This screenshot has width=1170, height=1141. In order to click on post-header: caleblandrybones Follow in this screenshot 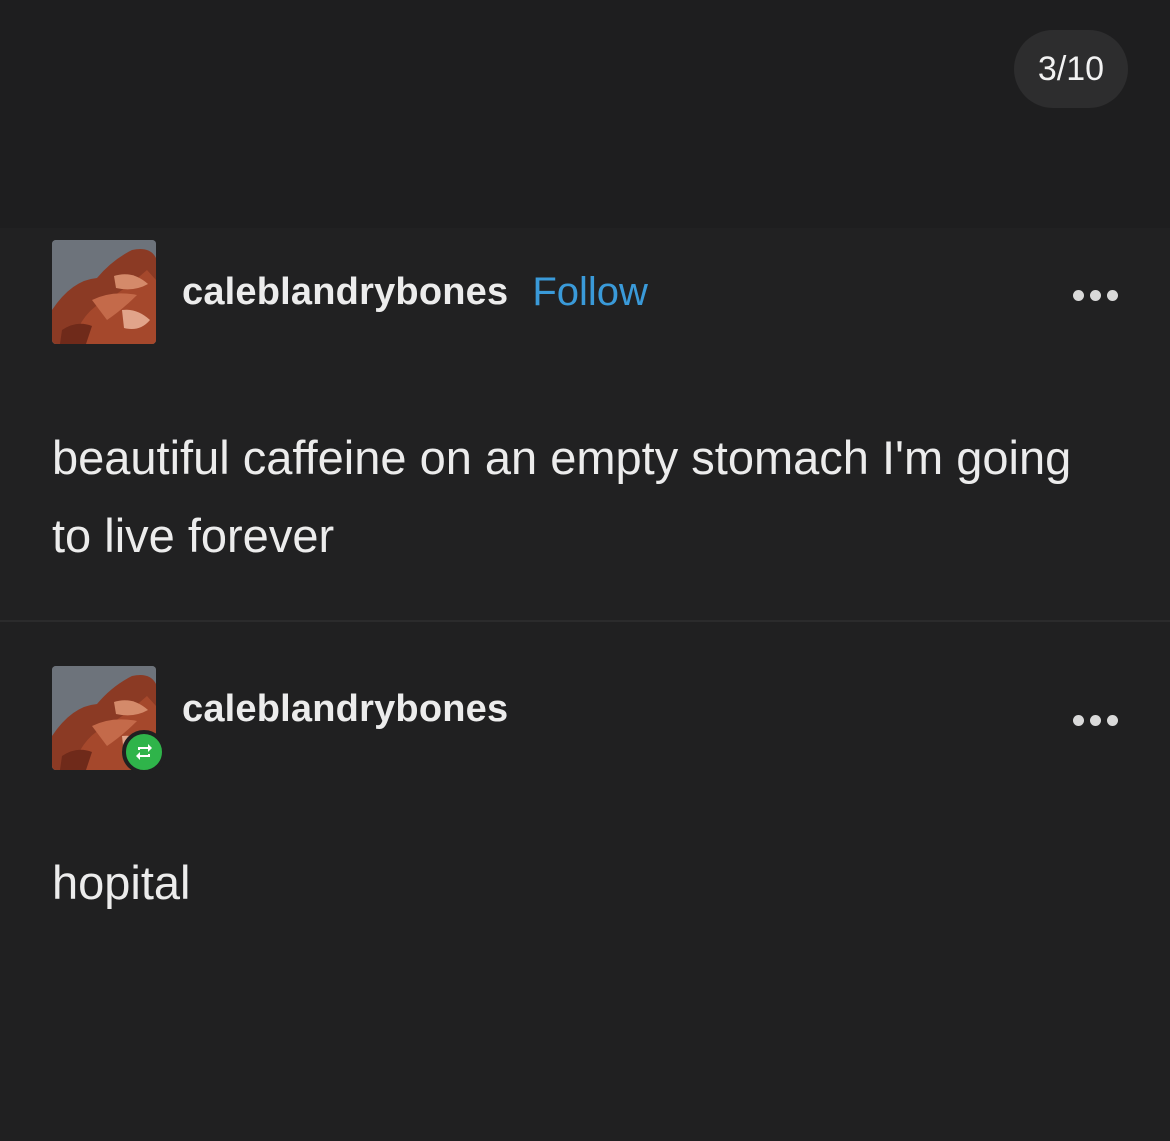, I will do `click(350, 292)`.